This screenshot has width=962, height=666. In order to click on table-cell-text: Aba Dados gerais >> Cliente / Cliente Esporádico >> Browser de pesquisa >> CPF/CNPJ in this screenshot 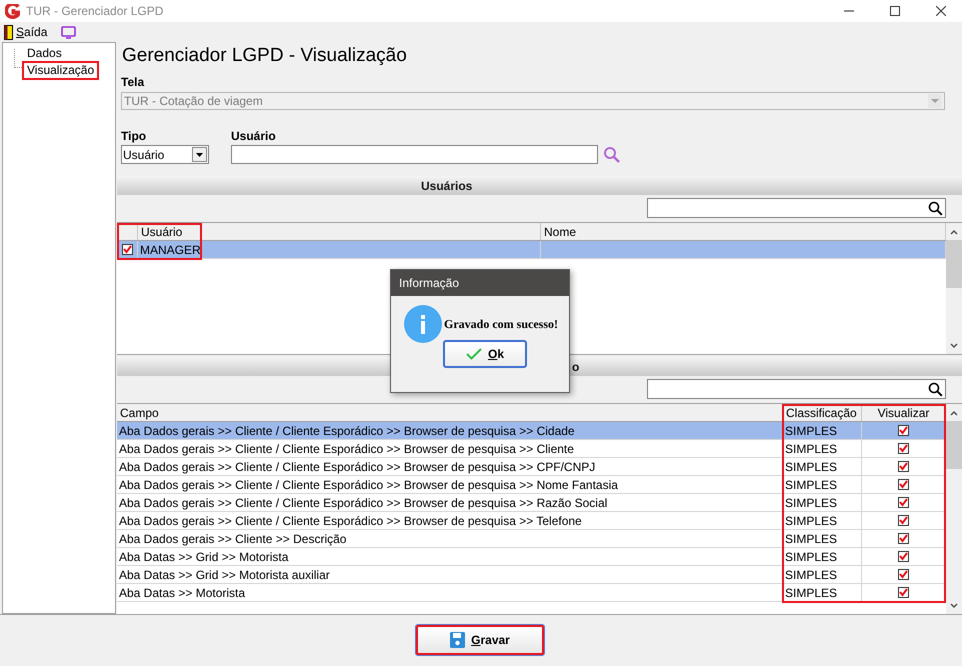, I will do `click(357, 467)`.